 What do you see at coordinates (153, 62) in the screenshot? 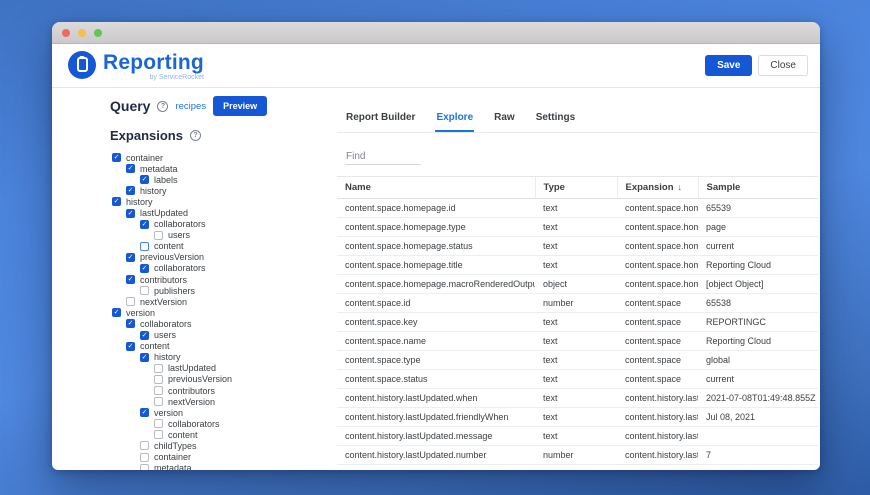
I see `app-title: Reporting` at bounding box center [153, 62].